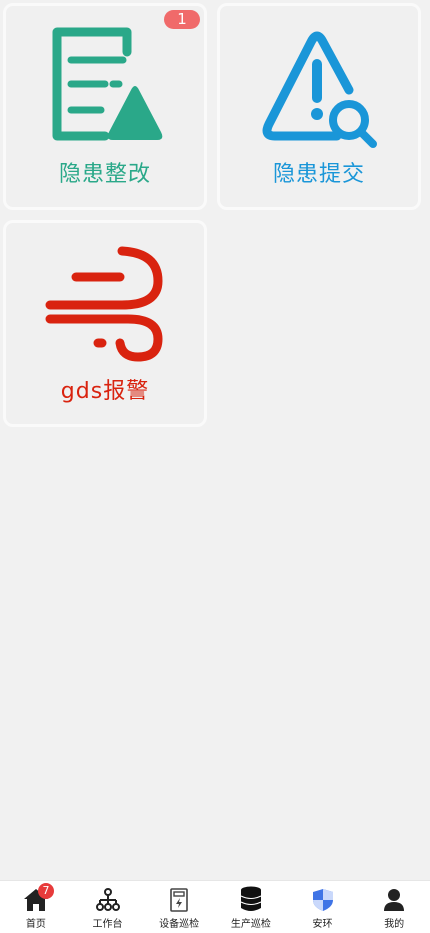 This screenshot has width=430, height=933. I want to click on tab-safety-environment: 安环, so click(323, 907).